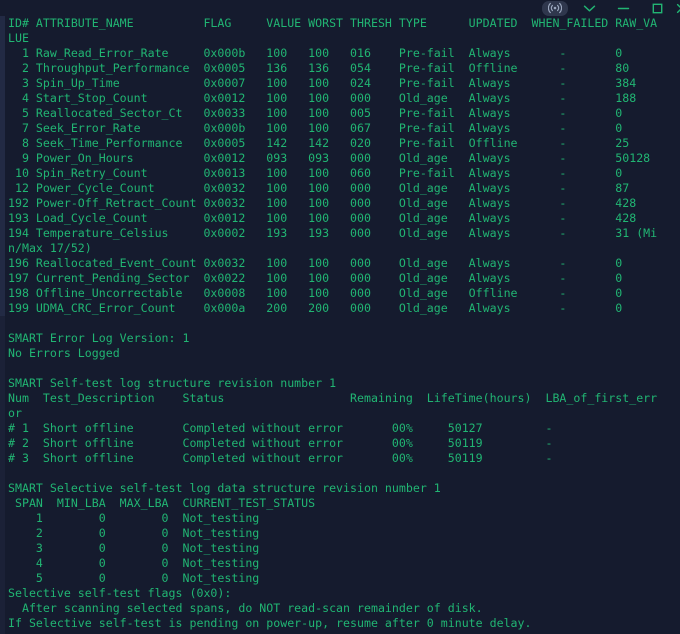 The width and height of the screenshot is (680, 634). I want to click on terminal-line: Selective self-test flags (0x0):, so click(120, 593).